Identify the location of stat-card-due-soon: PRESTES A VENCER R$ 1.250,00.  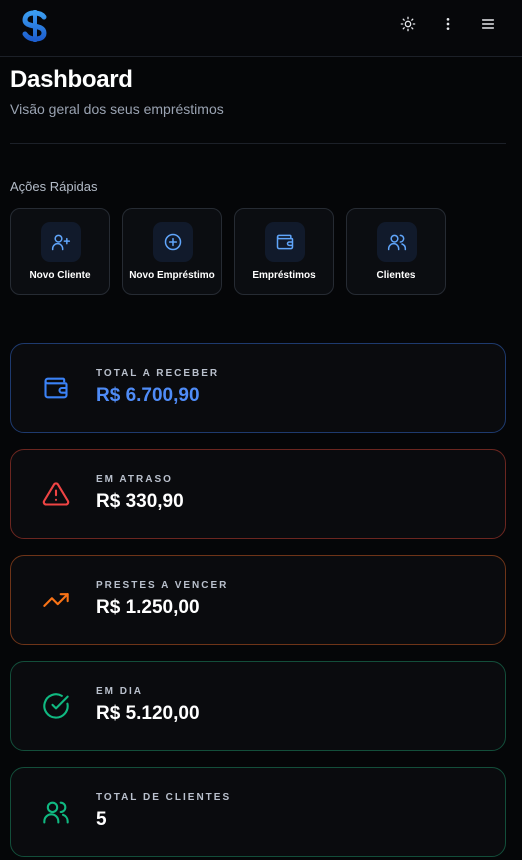
(258, 600).